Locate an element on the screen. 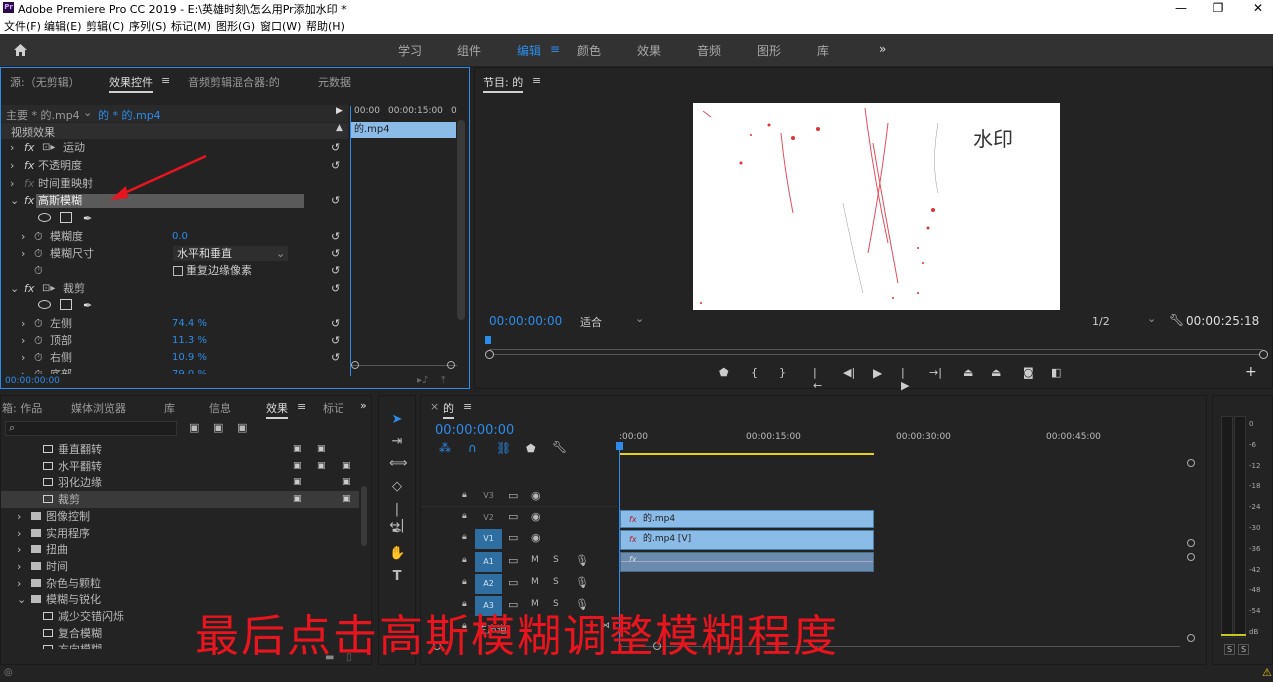 The image size is (1273, 682). menu-graphics: 图形(G) is located at coordinates (235, 26).